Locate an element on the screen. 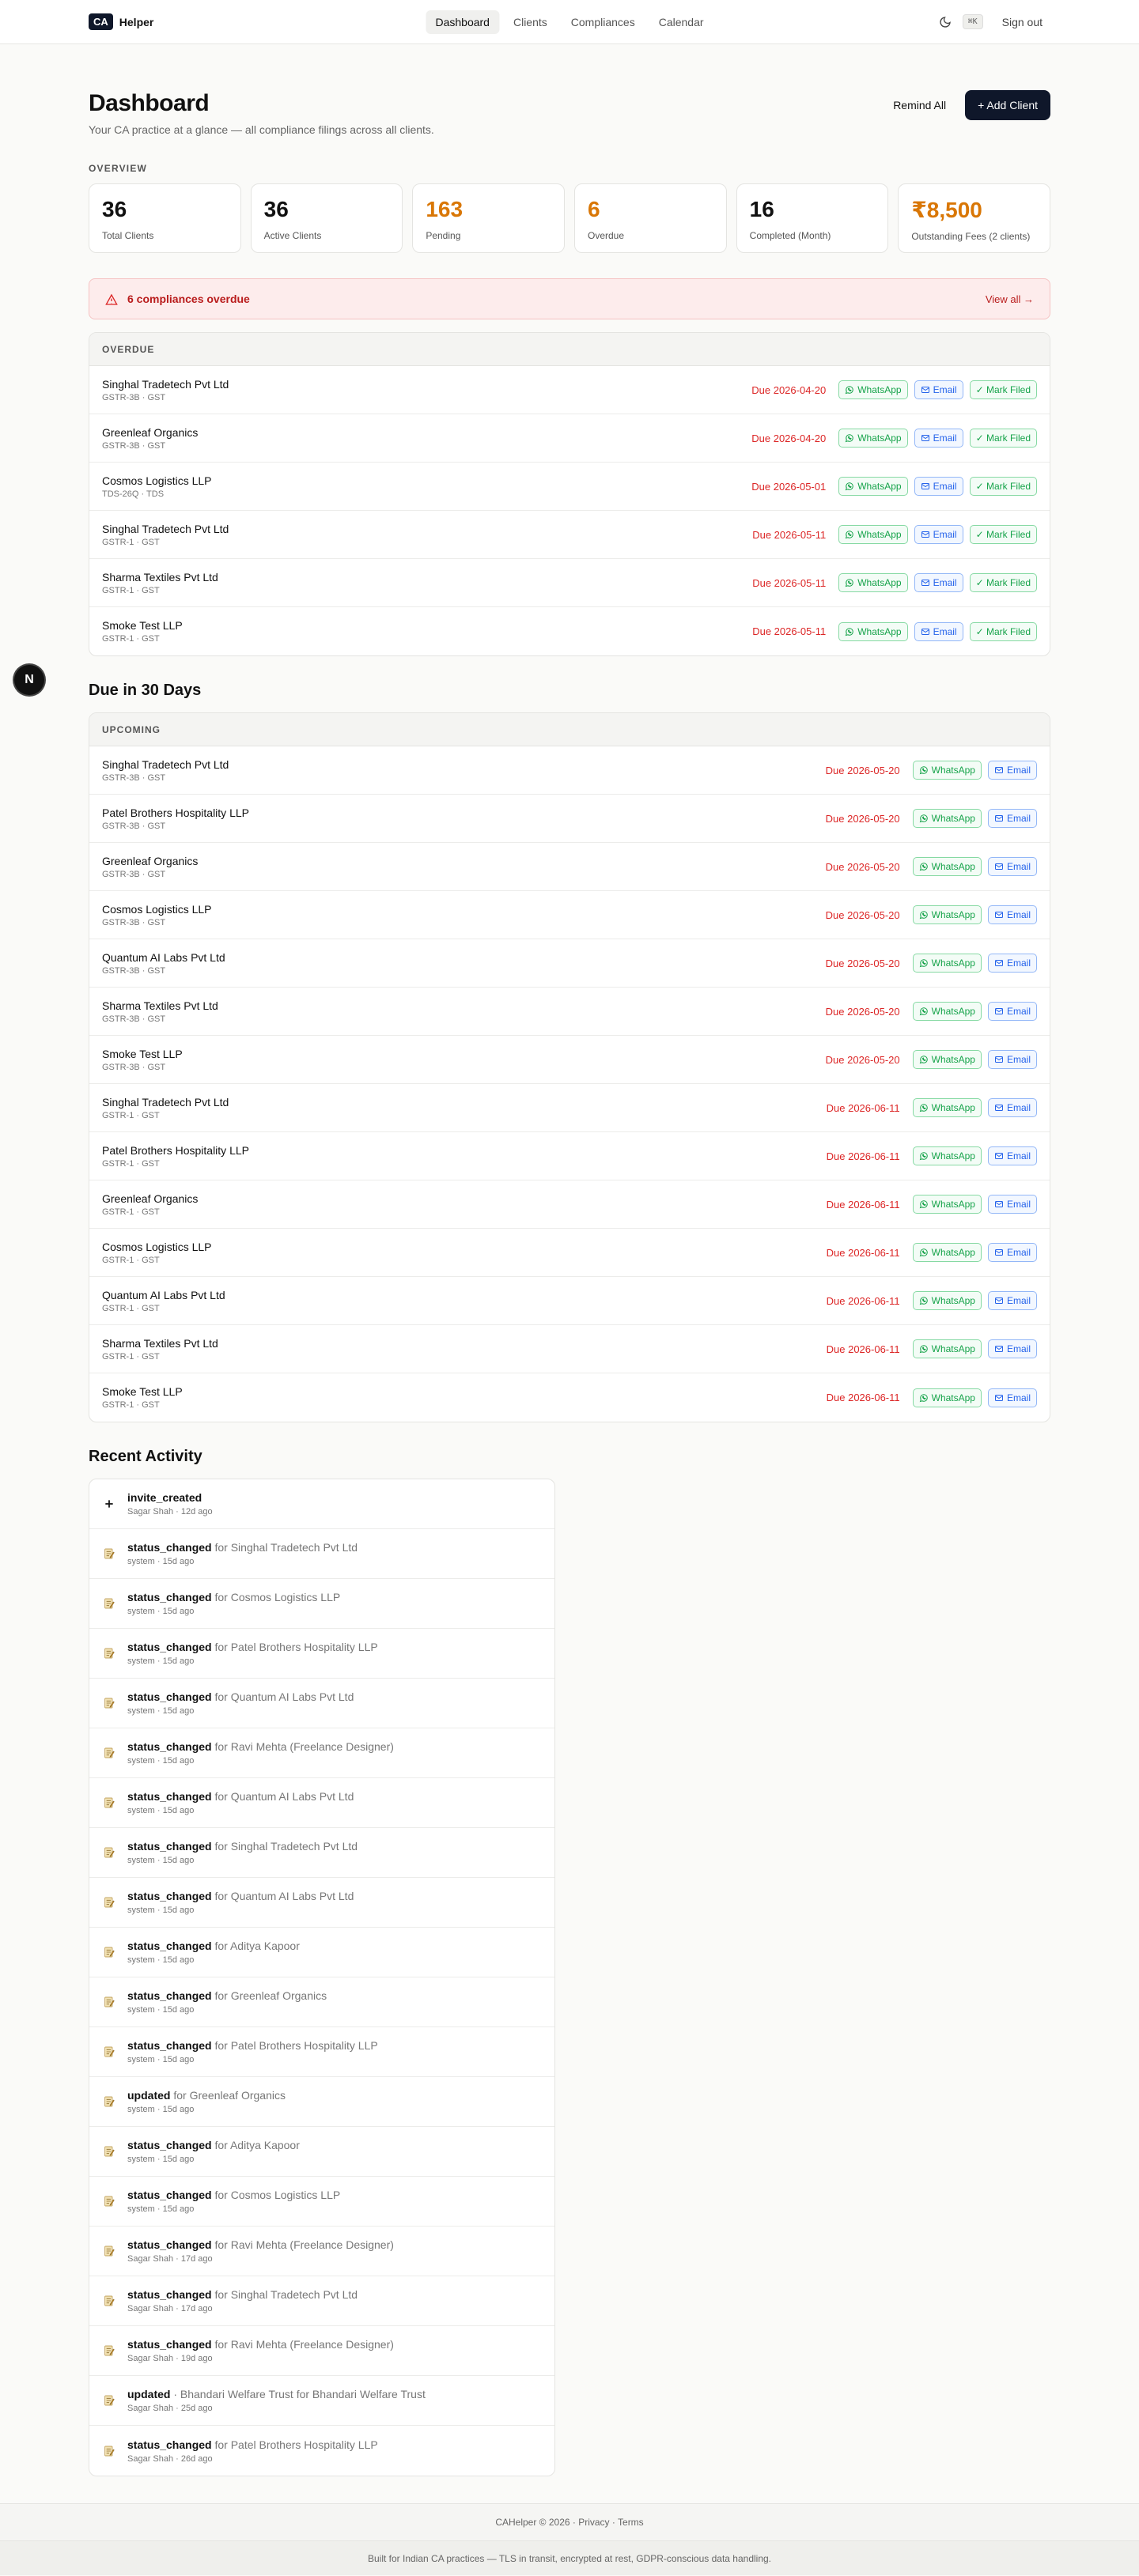 The height and width of the screenshot is (2576, 1139). floating-n-badge: N is located at coordinates (29, 680).